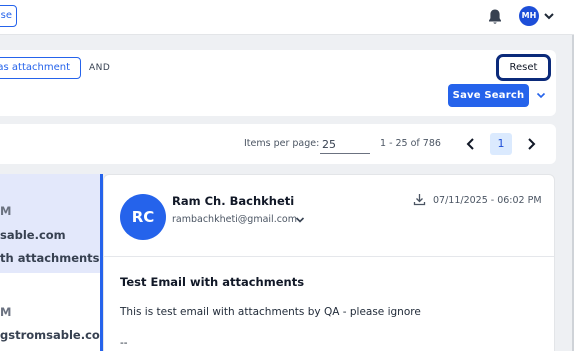  Describe the element at coordinates (212, 282) in the screenshot. I see `email-subject: Test Email with attachments` at that location.